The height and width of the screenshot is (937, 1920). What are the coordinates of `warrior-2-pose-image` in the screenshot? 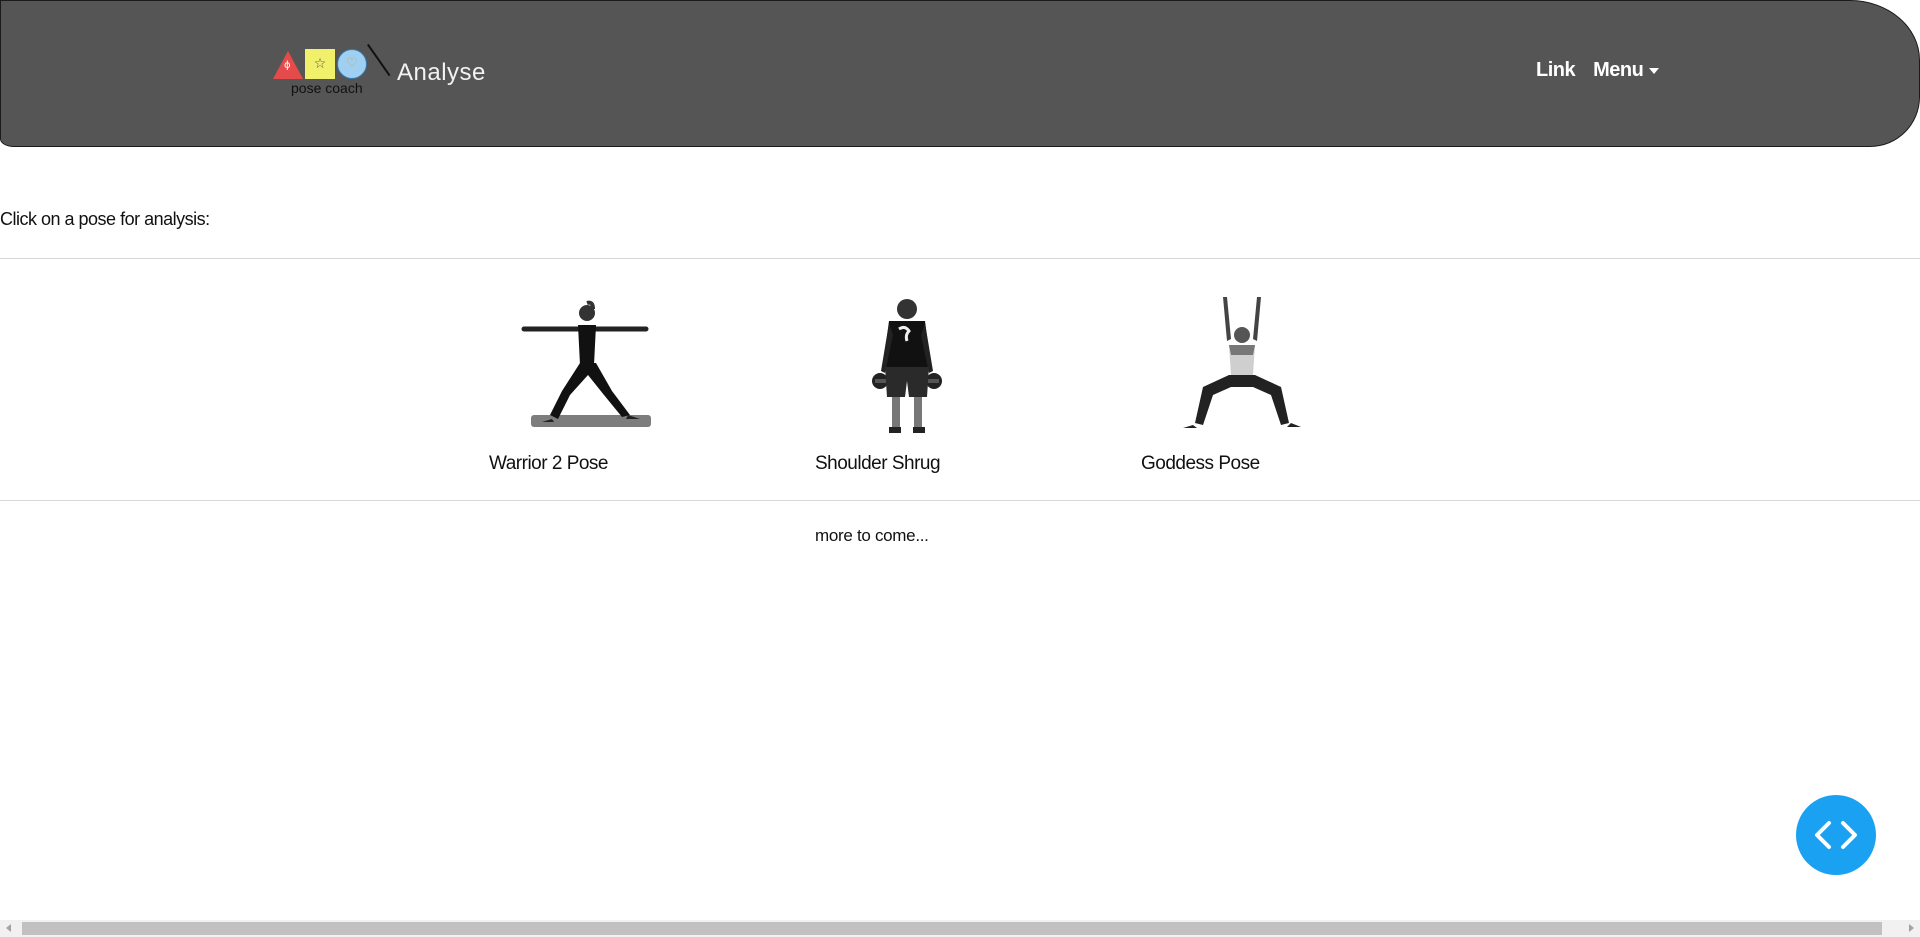 It's located at (586, 363).